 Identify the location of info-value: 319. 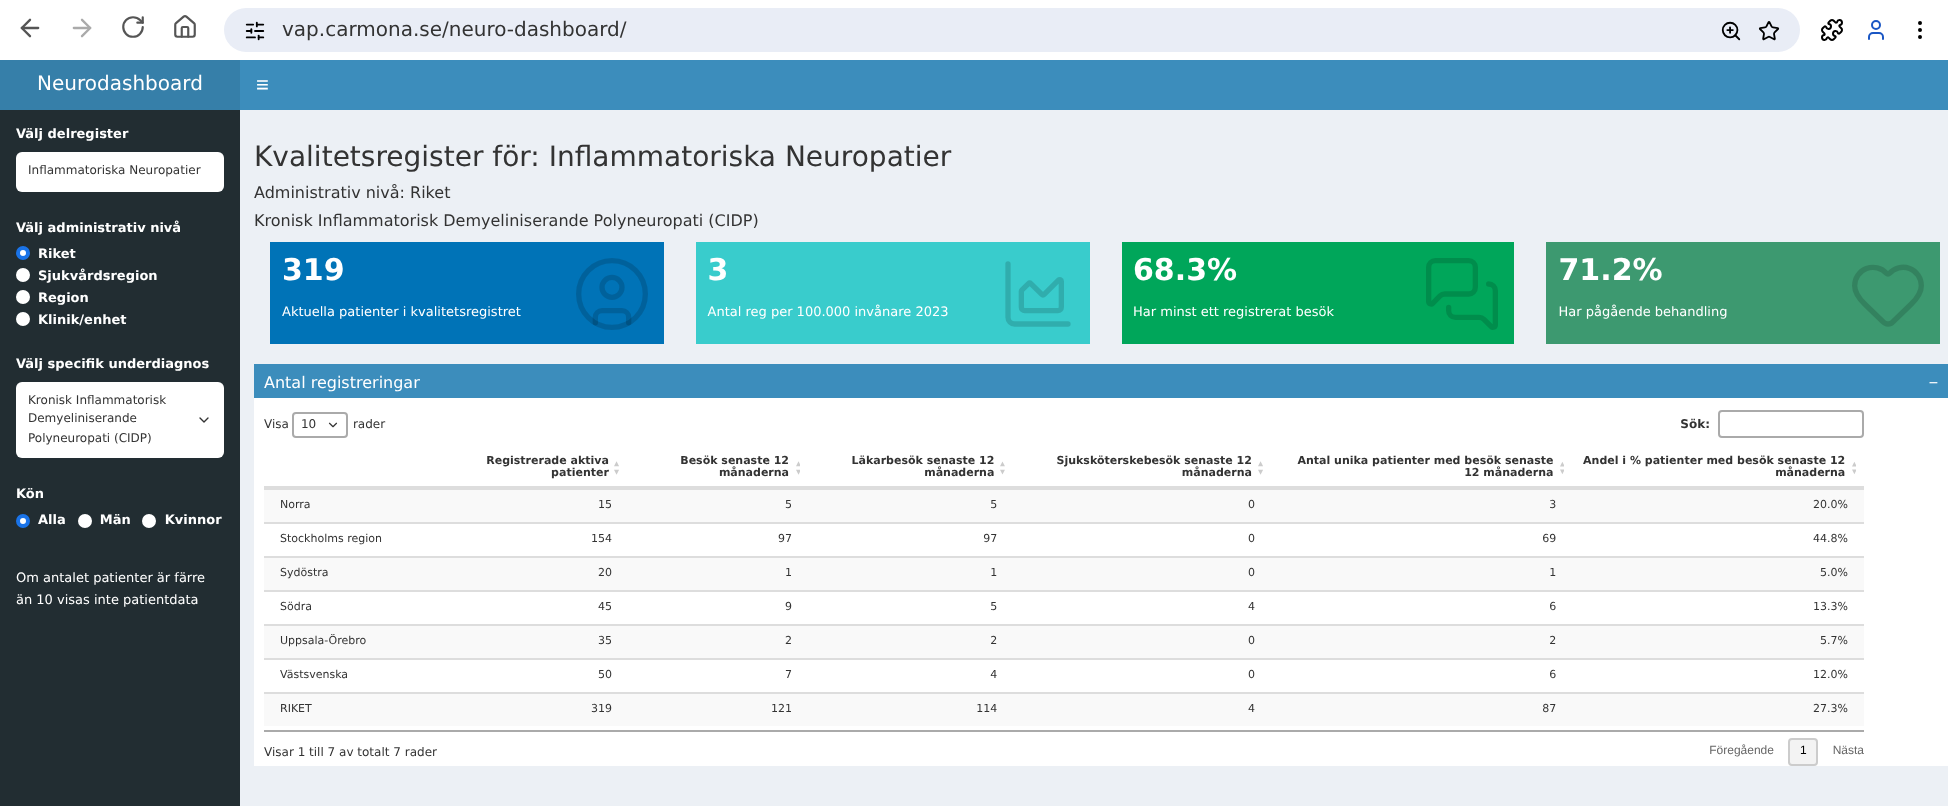
(314, 270).